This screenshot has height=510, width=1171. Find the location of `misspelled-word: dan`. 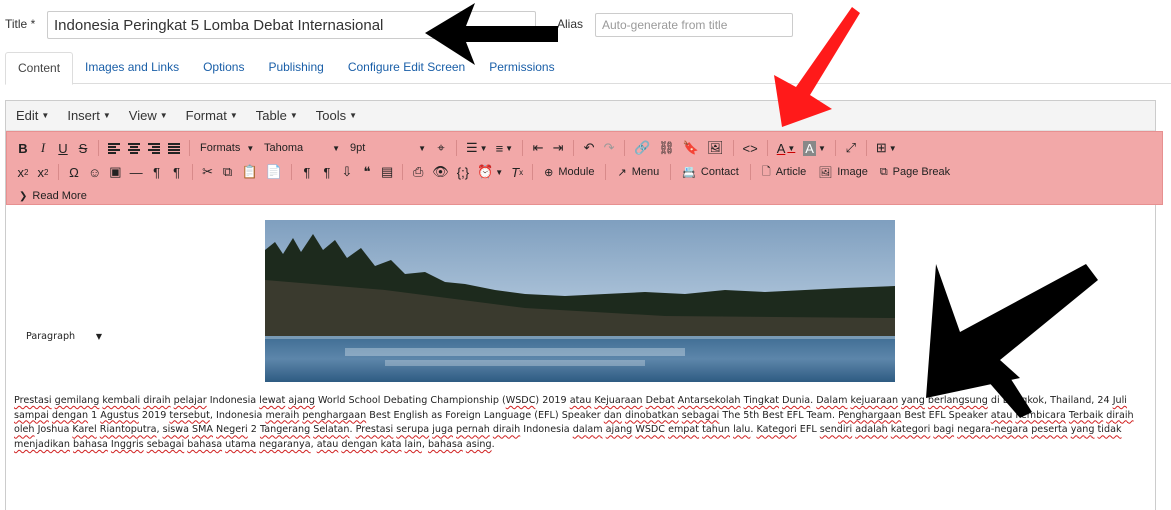

misspelled-word: dan is located at coordinates (612, 415).